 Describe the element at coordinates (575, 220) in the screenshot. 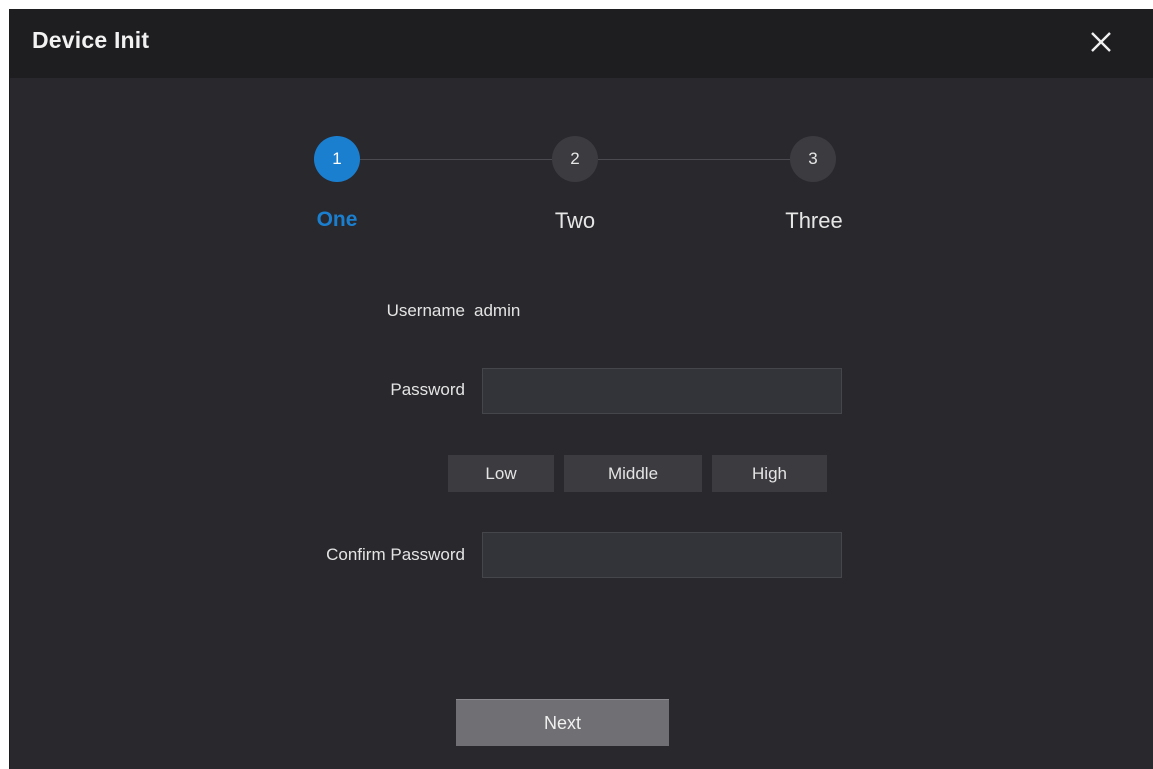

I see `step-label-two: Two` at that location.